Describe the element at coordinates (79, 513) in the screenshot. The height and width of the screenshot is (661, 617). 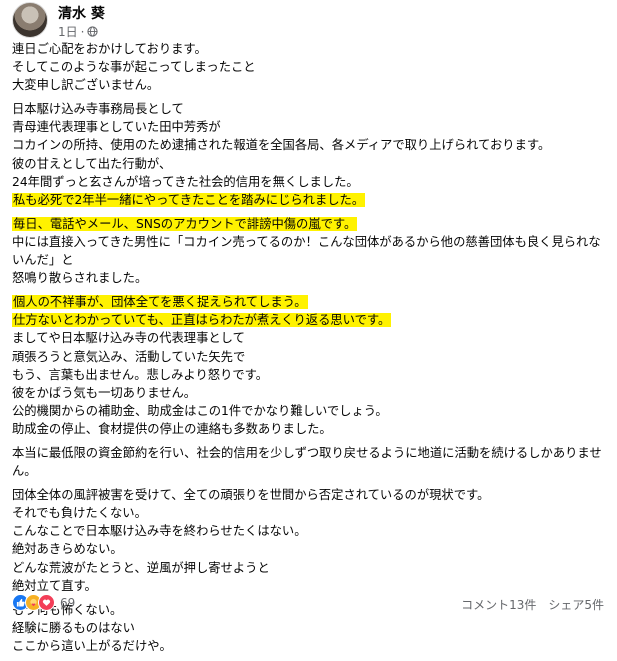
I see `text-line: それでも負けたくない。` at that location.